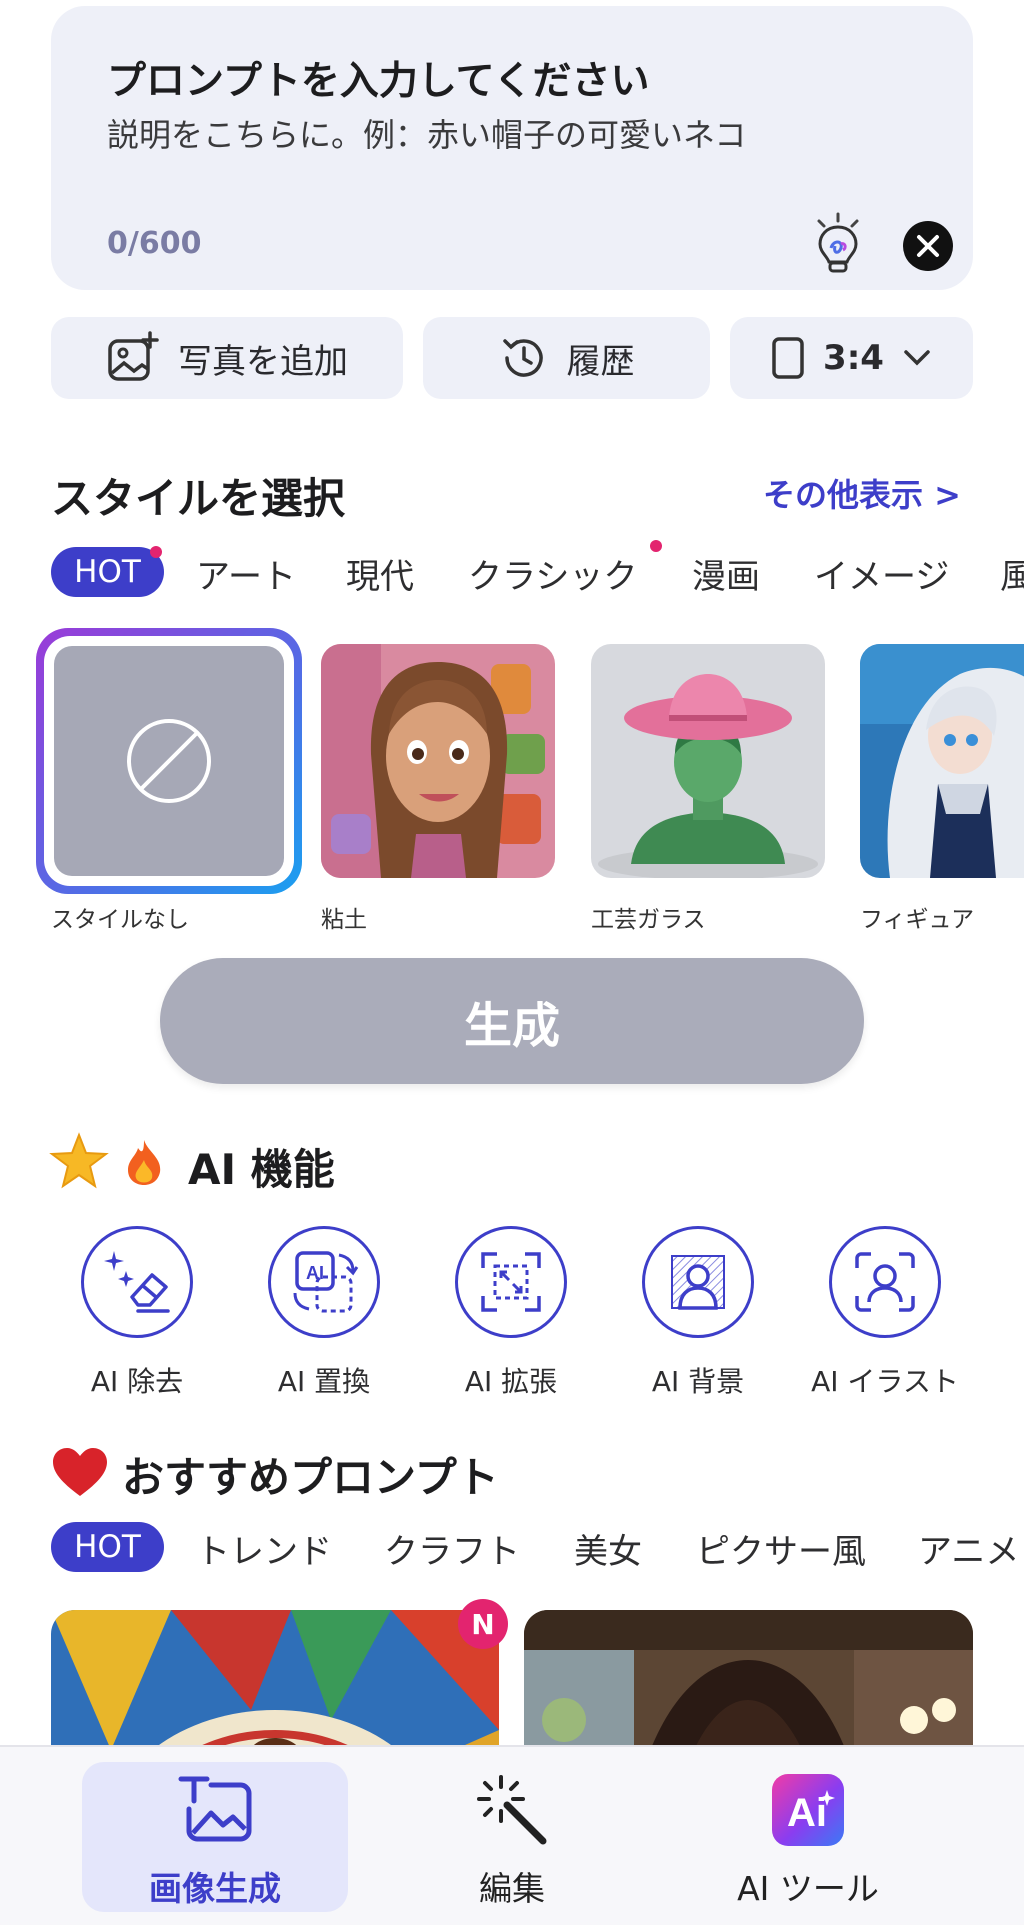 The height and width of the screenshot is (1925, 1024). Describe the element at coordinates (79, 1163) in the screenshot. I see `star-icon` at that location.